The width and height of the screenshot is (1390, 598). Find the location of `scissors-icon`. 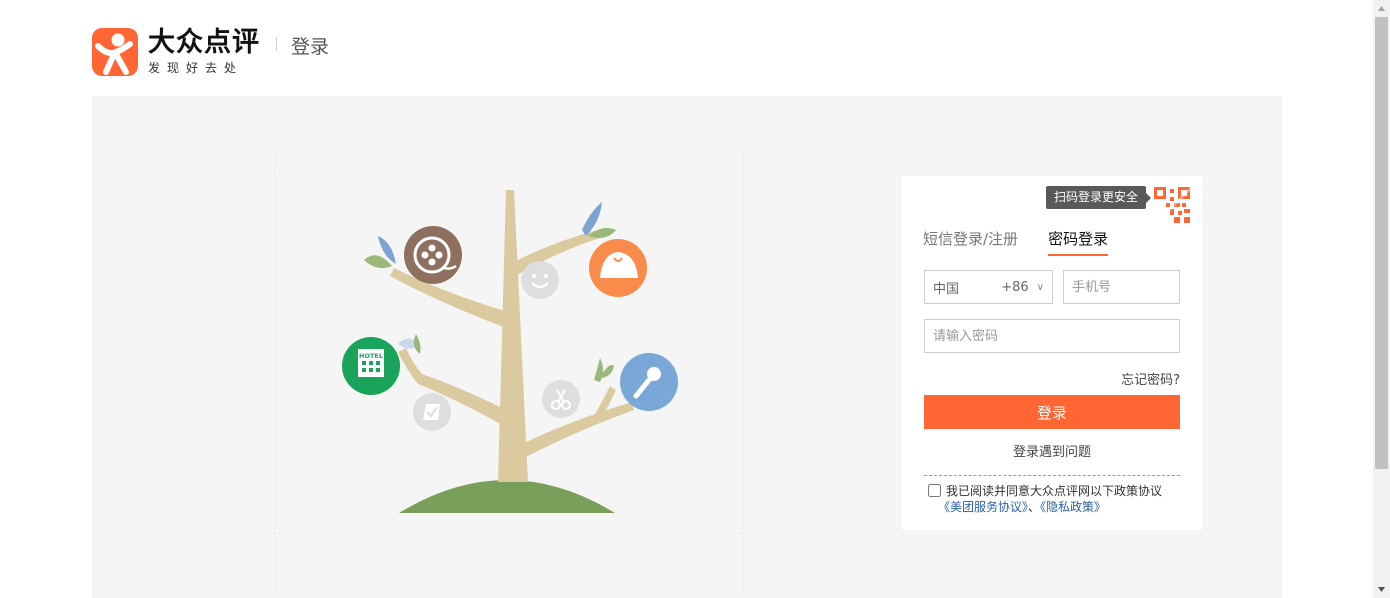

scissors-icon is located at coordinates (561, 399).